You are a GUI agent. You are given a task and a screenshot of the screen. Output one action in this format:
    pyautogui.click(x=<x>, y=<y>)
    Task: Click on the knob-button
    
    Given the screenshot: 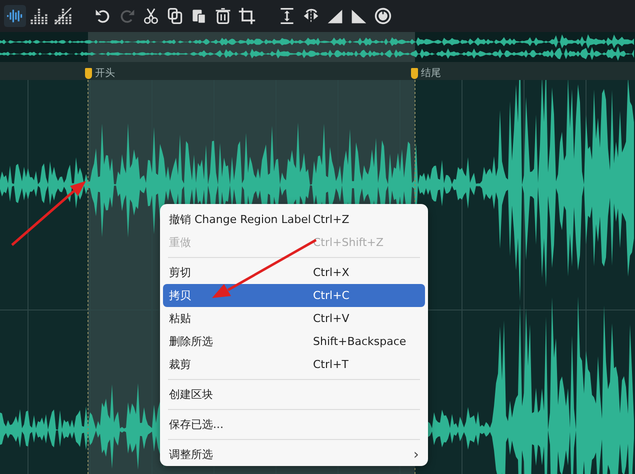 What is the action you would take?
    pyautogui.click(x=383, y=16)
    